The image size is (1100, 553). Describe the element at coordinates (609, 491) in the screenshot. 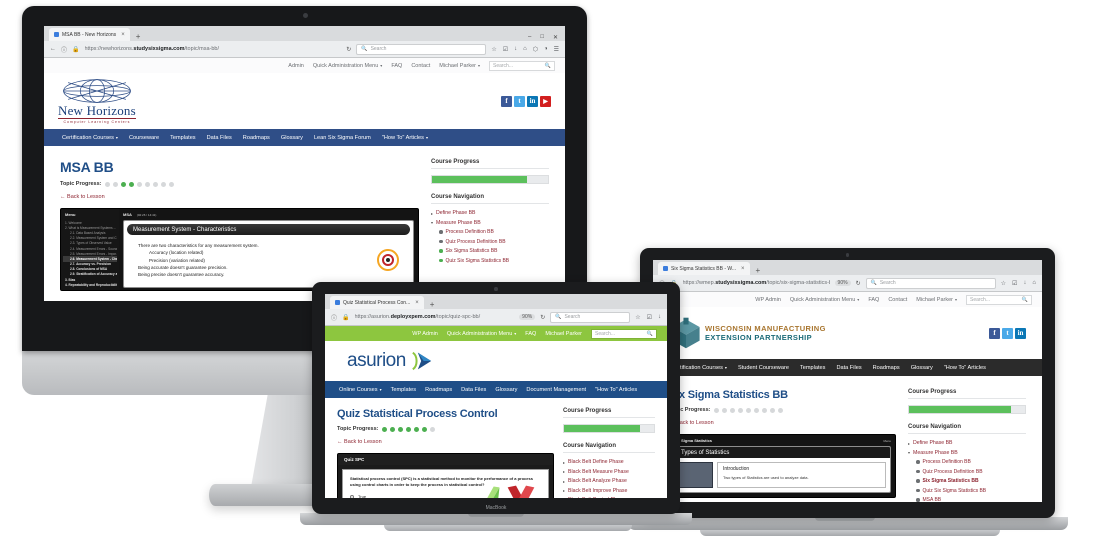

I see `nav-group-improve-phase: ▸ Black Belt Improve Phase` at that location.